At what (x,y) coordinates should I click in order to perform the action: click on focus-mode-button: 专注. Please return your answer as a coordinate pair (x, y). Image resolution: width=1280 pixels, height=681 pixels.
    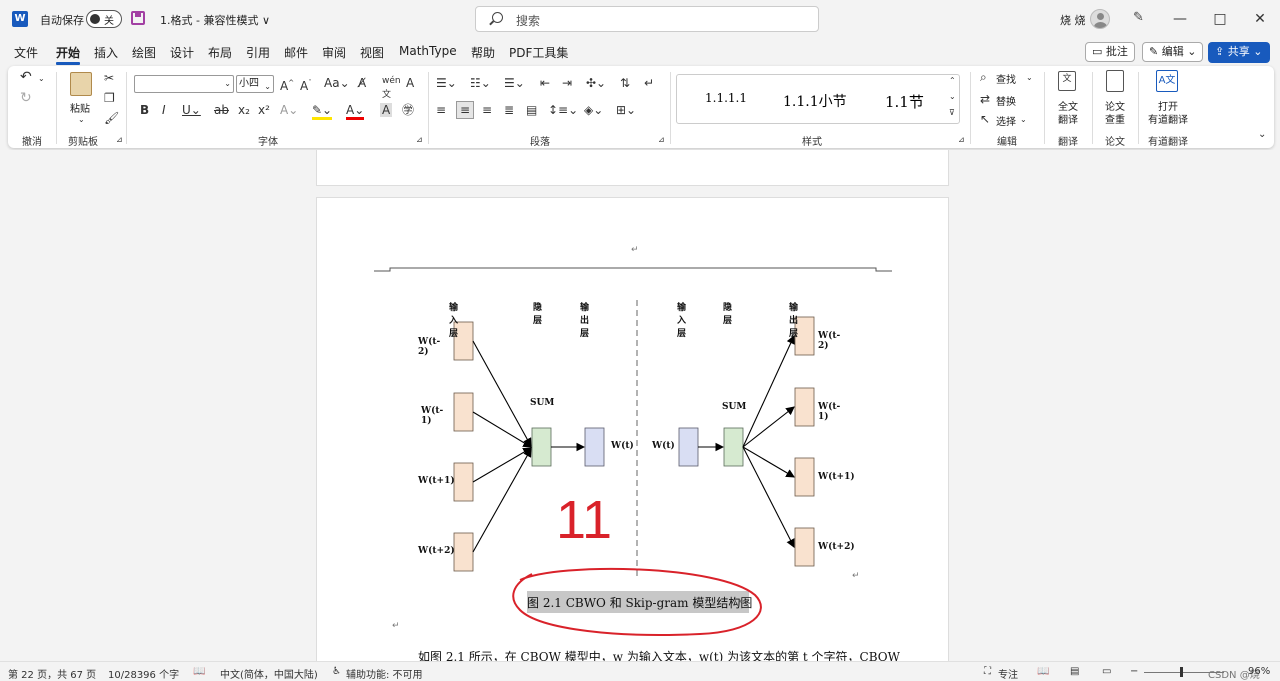
    Looking at the image, I should click on (1008, 673).